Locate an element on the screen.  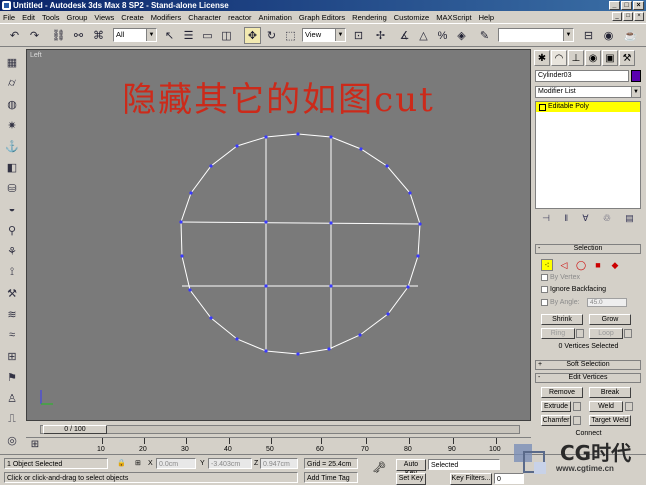
tool-particle-icon: ≋ is located at coordinates (12, 314).